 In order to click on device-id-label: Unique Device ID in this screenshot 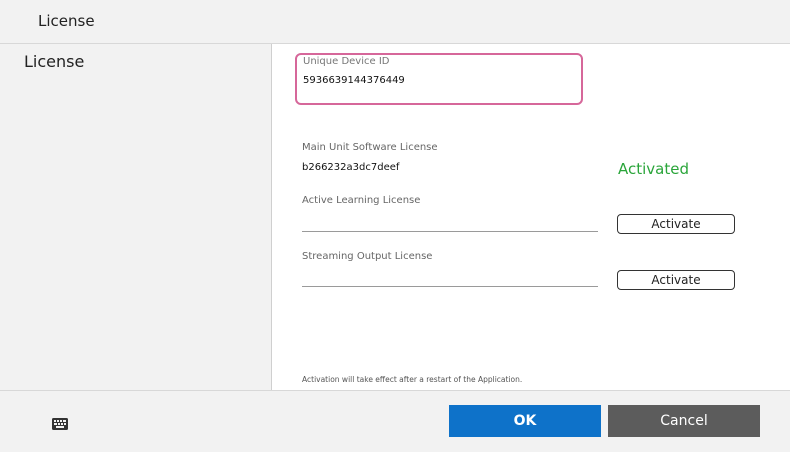, I will do `click(346, 61)`.